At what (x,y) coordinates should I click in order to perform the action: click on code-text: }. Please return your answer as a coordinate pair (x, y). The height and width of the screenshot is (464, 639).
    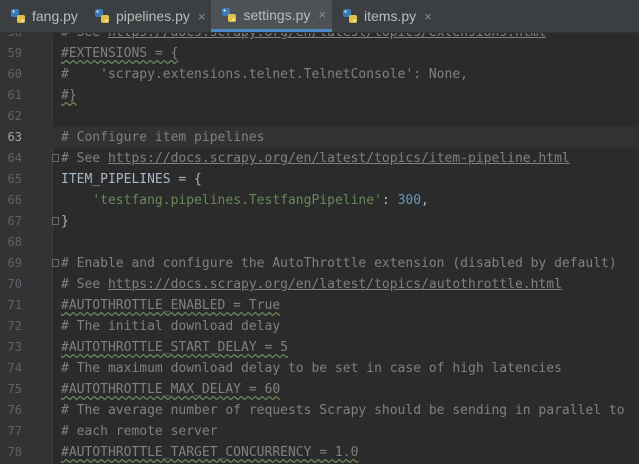
    Looking at the image, I should click on (65, 221).